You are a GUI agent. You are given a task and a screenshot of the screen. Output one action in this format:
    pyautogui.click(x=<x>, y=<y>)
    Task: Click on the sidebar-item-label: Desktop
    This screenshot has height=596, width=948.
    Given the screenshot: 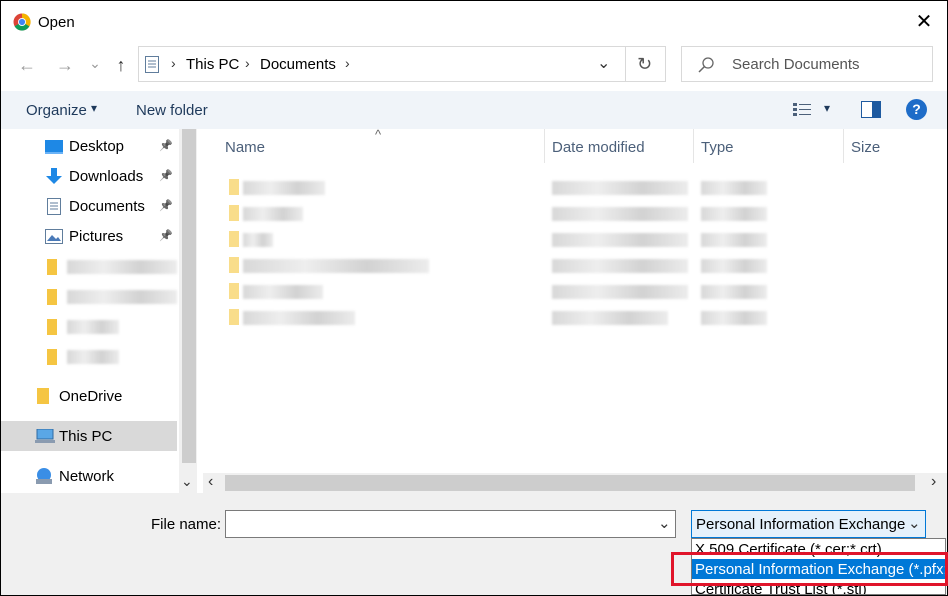 What is the action you would take?
    pyautogui.click(x=97, y=146)
    